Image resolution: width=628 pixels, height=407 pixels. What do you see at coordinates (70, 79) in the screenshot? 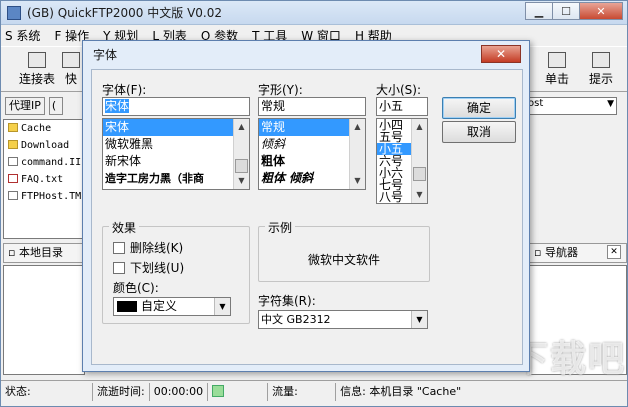
I see `quick-label: 快` at bounding box center [70, 79].